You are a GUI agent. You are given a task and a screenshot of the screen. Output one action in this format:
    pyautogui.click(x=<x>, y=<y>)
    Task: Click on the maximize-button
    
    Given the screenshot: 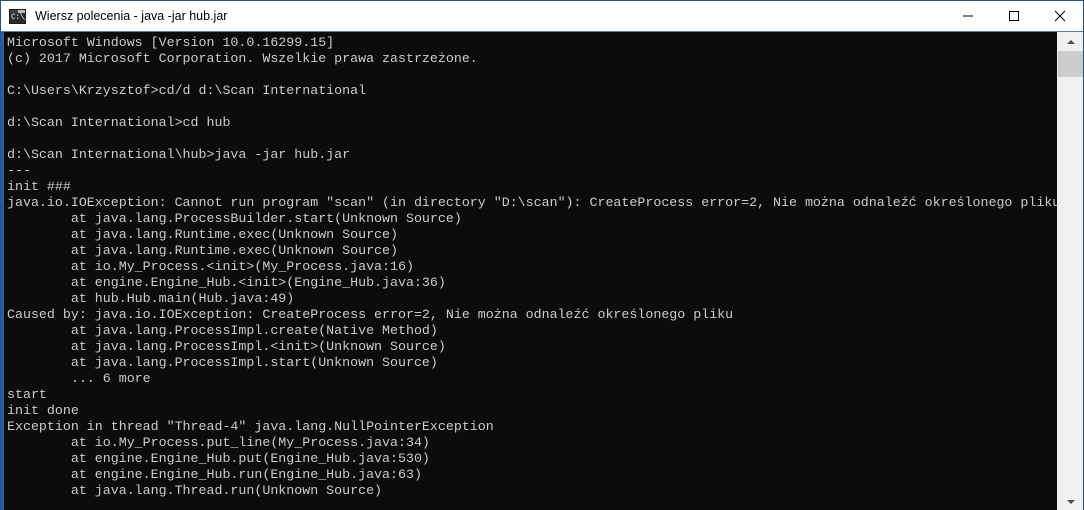 What is the action you would take?
    pyautogui.click(x=1014, y=15)
    